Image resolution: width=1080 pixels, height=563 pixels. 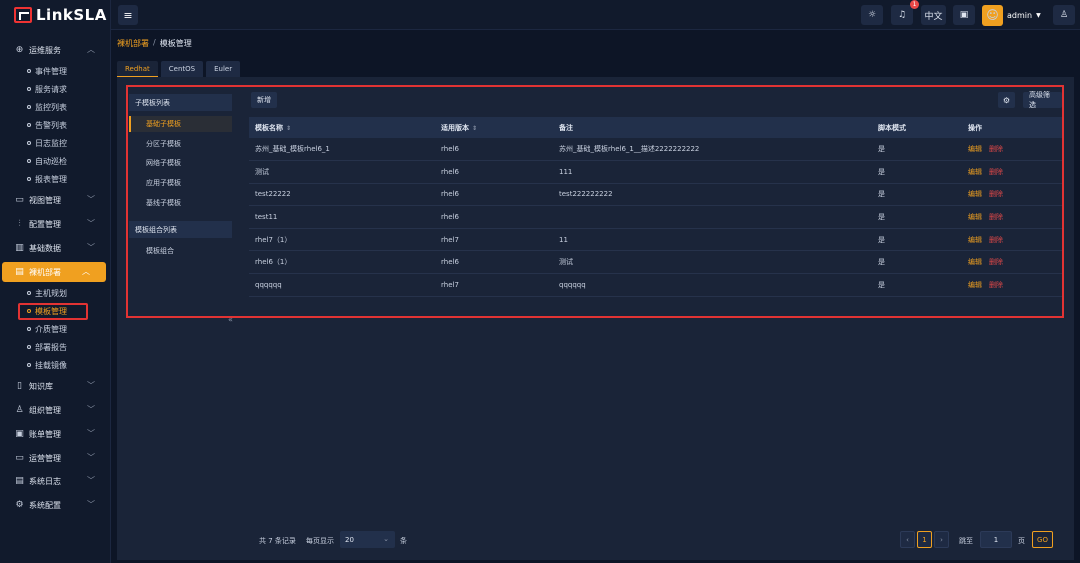 I want to click on col-header-version: 适用版本 ⇕, so click(x=494, y=127).